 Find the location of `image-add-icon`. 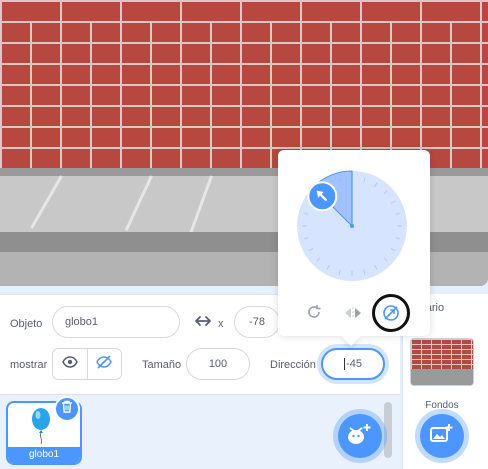

image-add-icon is located at coordinates (442, 436).